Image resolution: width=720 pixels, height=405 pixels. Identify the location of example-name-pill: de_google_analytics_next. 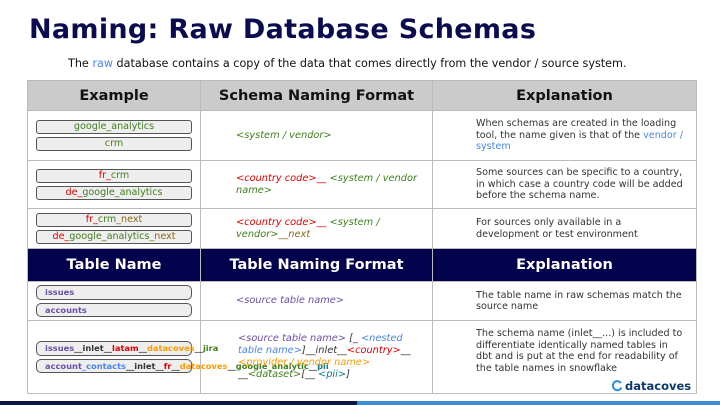
(114, 237).